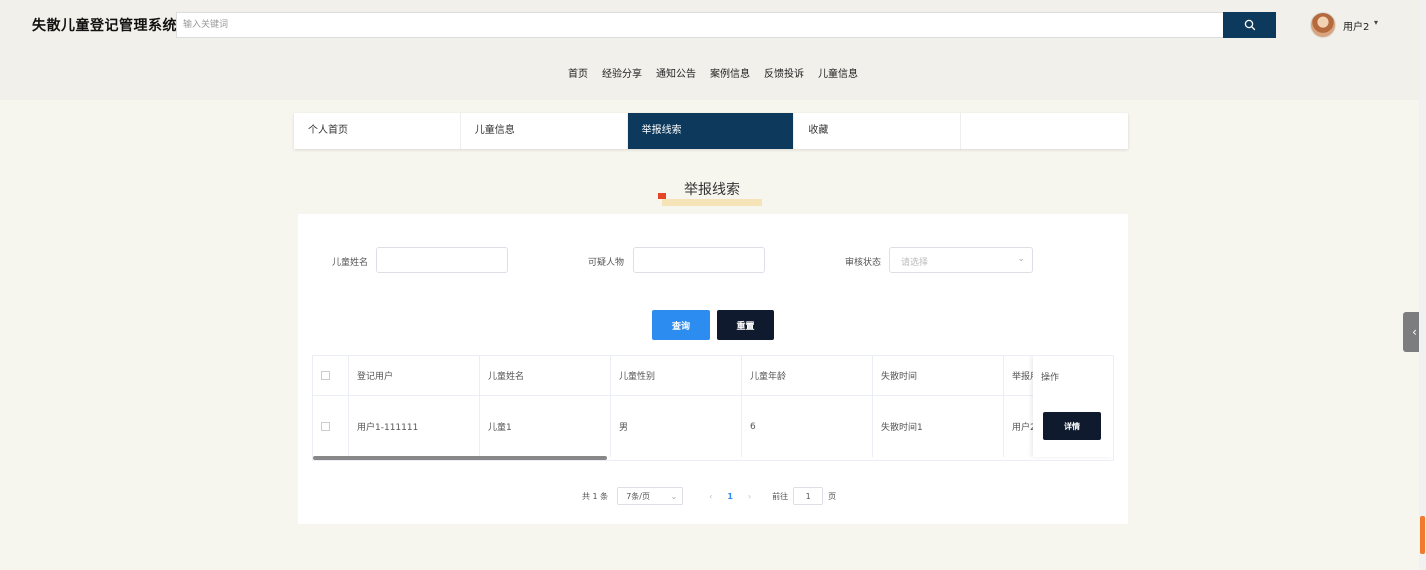  I want to click on status-label: 审核状态, so click(863, 263).